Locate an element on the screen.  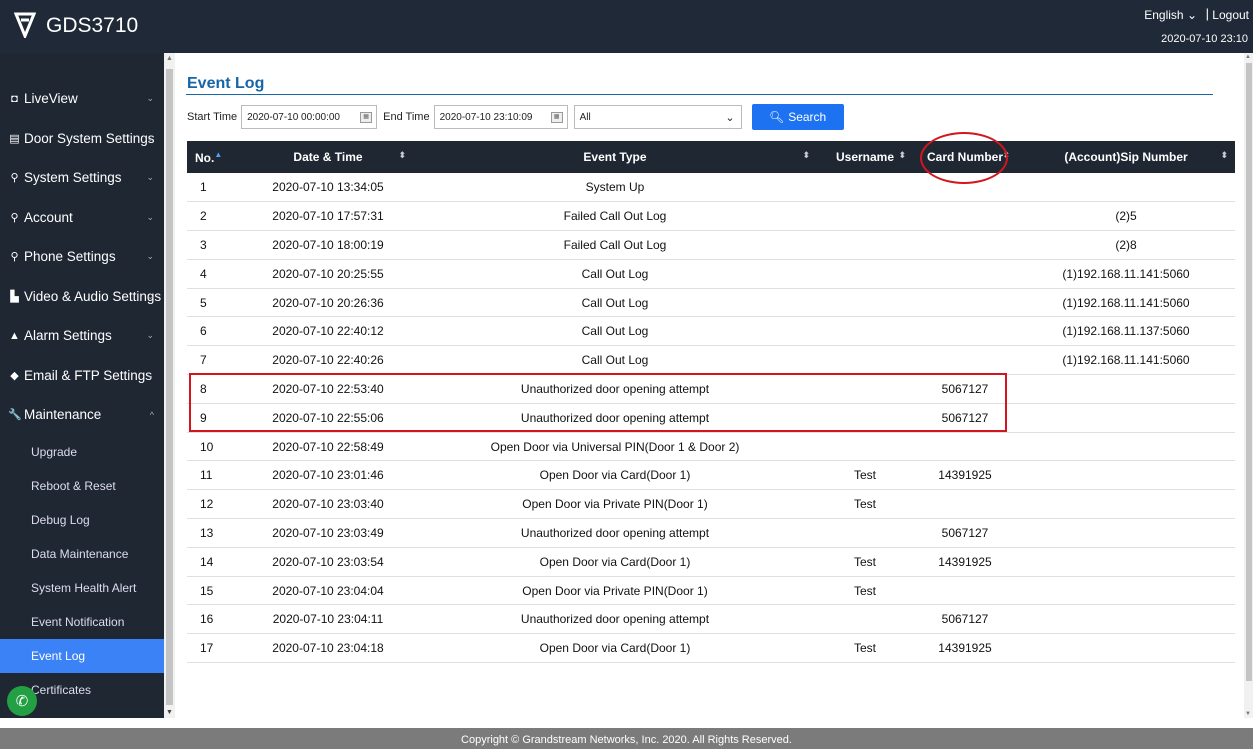
sidebar-scroll-thumb is located at coordinates (169, 387).